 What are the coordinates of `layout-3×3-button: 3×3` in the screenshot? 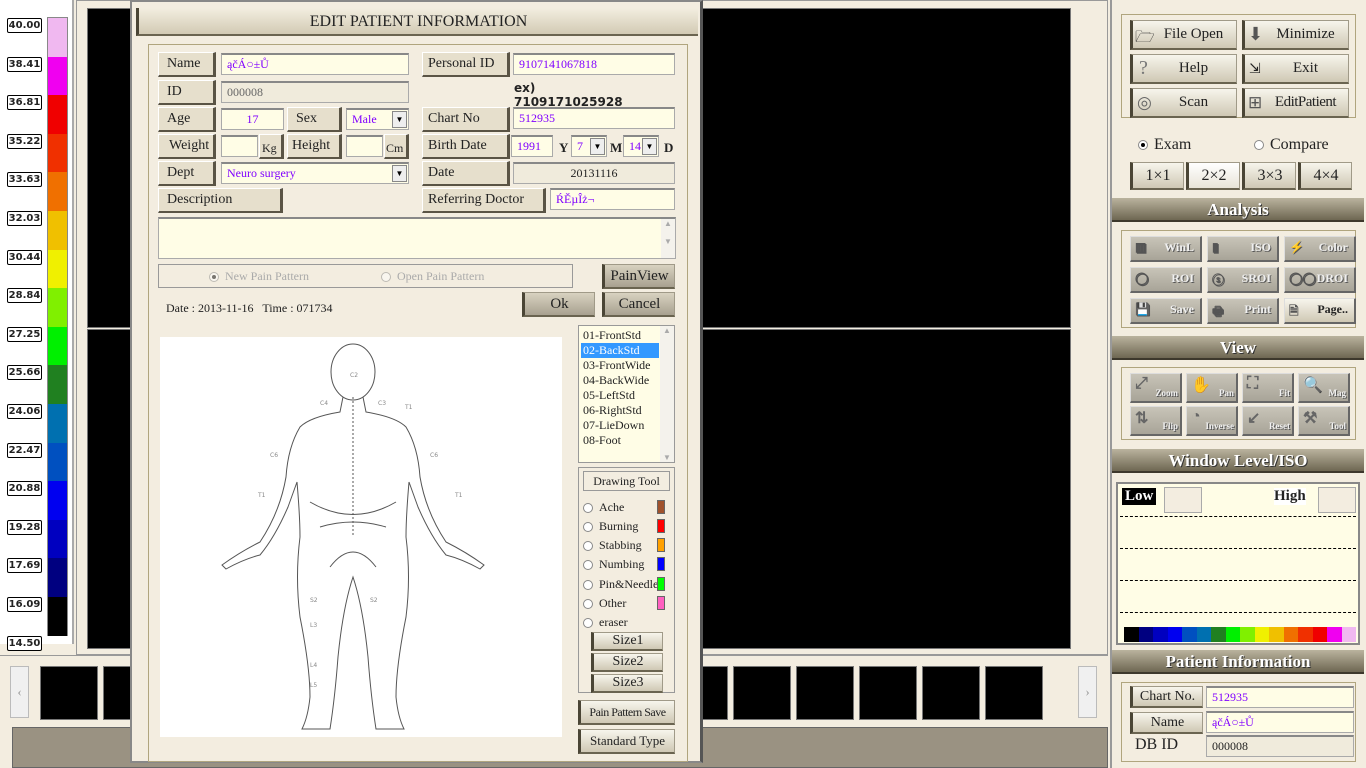 It's located at (1269, 176).